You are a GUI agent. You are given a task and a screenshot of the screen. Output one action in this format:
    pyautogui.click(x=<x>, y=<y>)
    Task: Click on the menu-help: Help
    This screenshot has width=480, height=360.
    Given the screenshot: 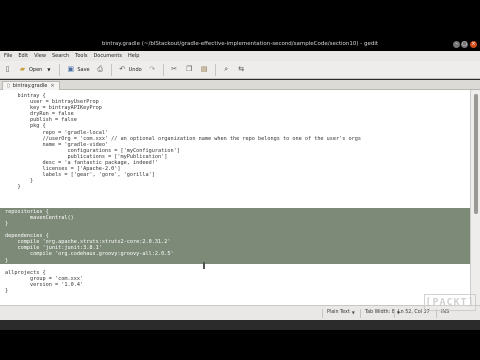 What is the action you would take?
    pyautogui.click(x=133, y=56)
    